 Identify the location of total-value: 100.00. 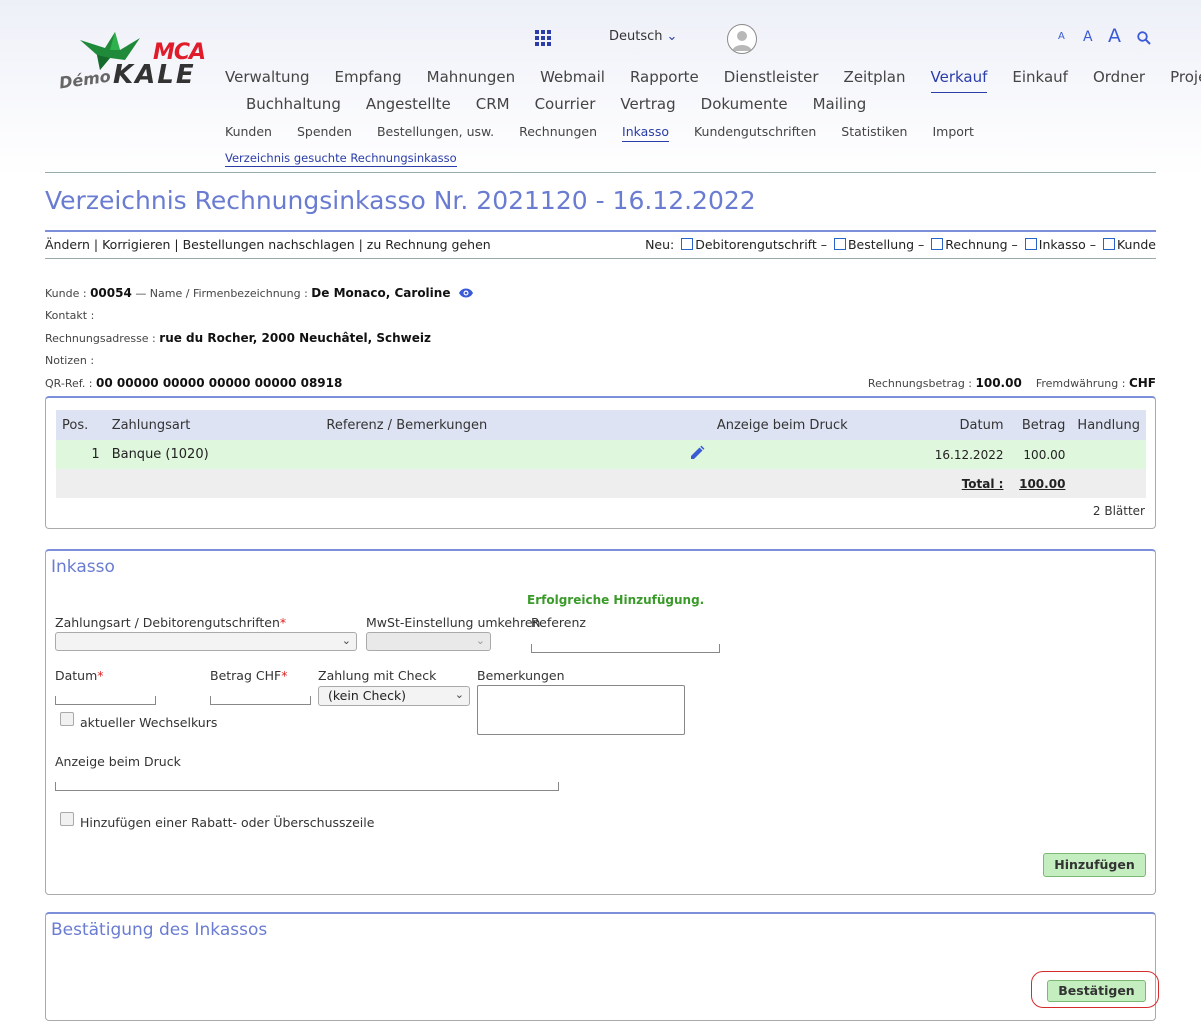
(1040, 483).